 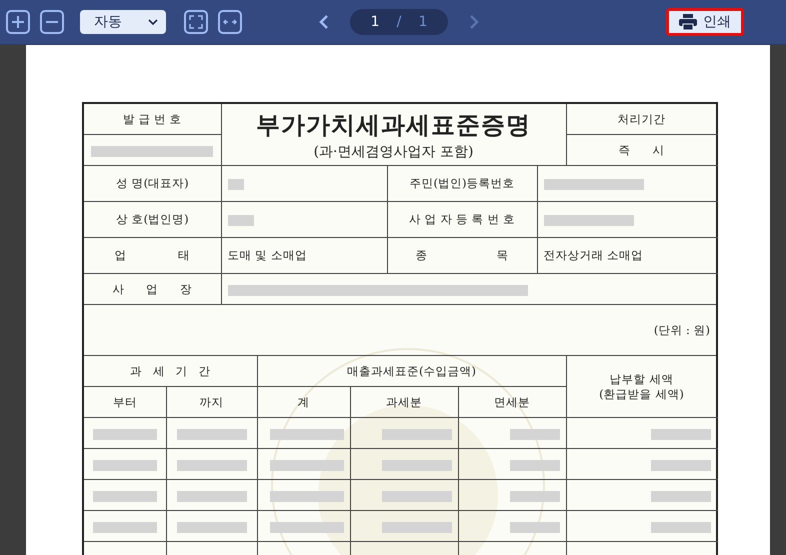 I want to click on print-button: 인쇄, so click(x=705, y=22).